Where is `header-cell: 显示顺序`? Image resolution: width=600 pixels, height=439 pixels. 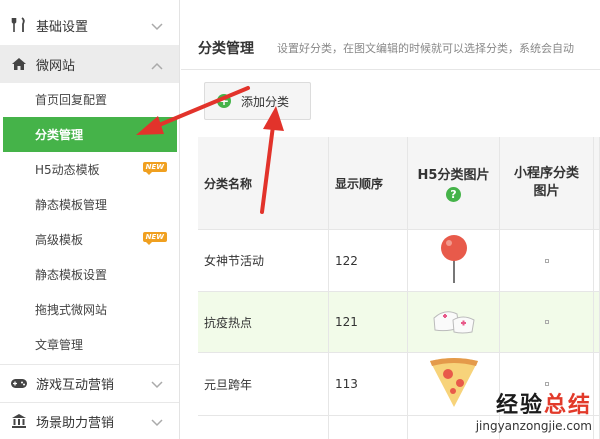
header-cell: 显示顺序 is located at coordinates (368, 183).